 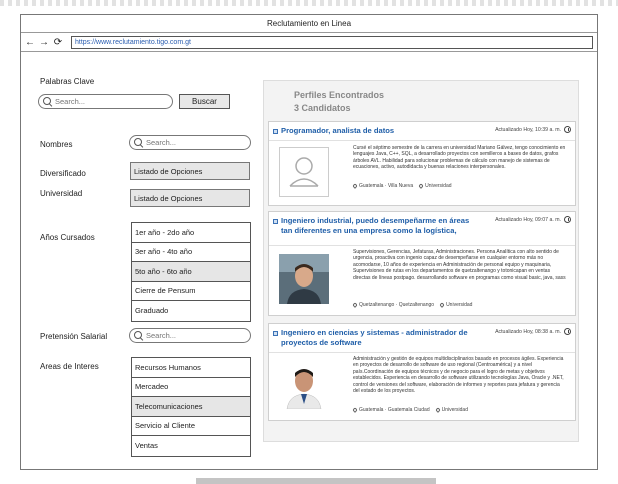 I want to click on page-top-border, so click(x=309, y=3).